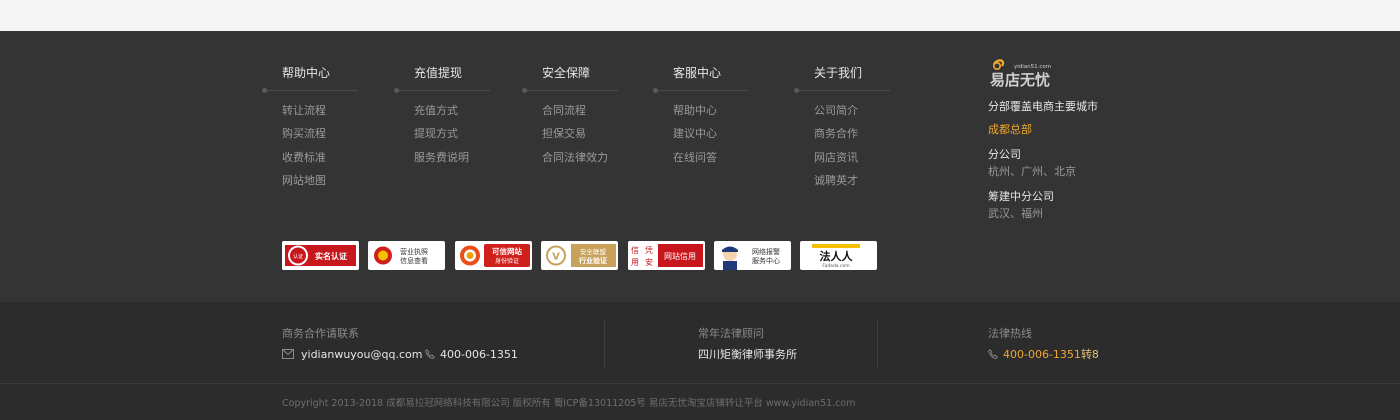 The image size is (1400, 420). Describe the element at coordinates (697, 73) in the screenshot. I see `column-title: 客服中心` at that location.